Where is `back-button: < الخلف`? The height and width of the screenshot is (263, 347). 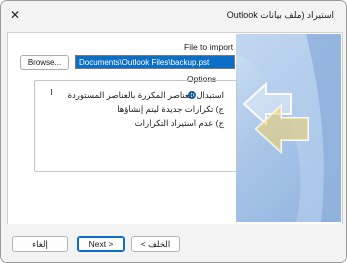
back-button: < الخلف is located at coordinates (155, 244).